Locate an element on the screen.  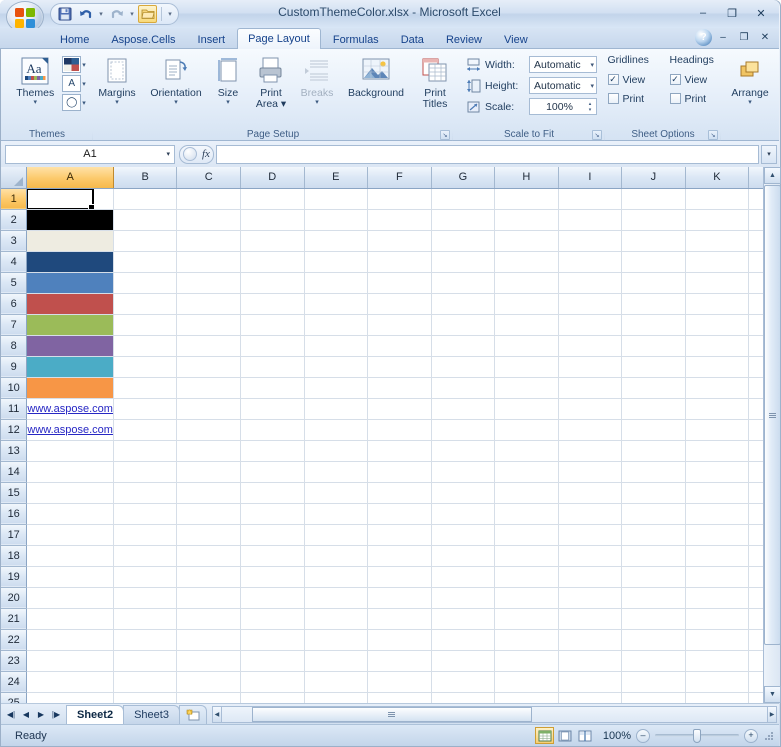
cell-H20 is located at coordinates (526, 598).